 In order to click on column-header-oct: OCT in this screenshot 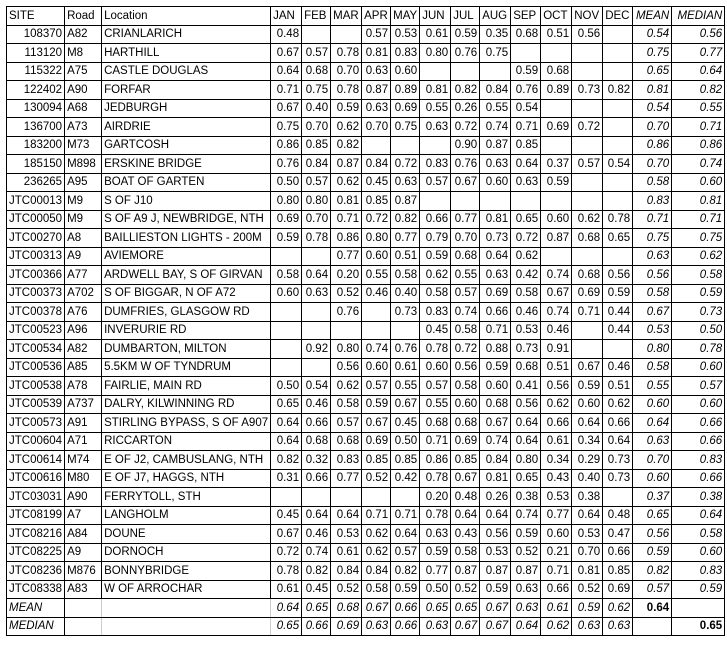, I will do `click(556, 16)`.